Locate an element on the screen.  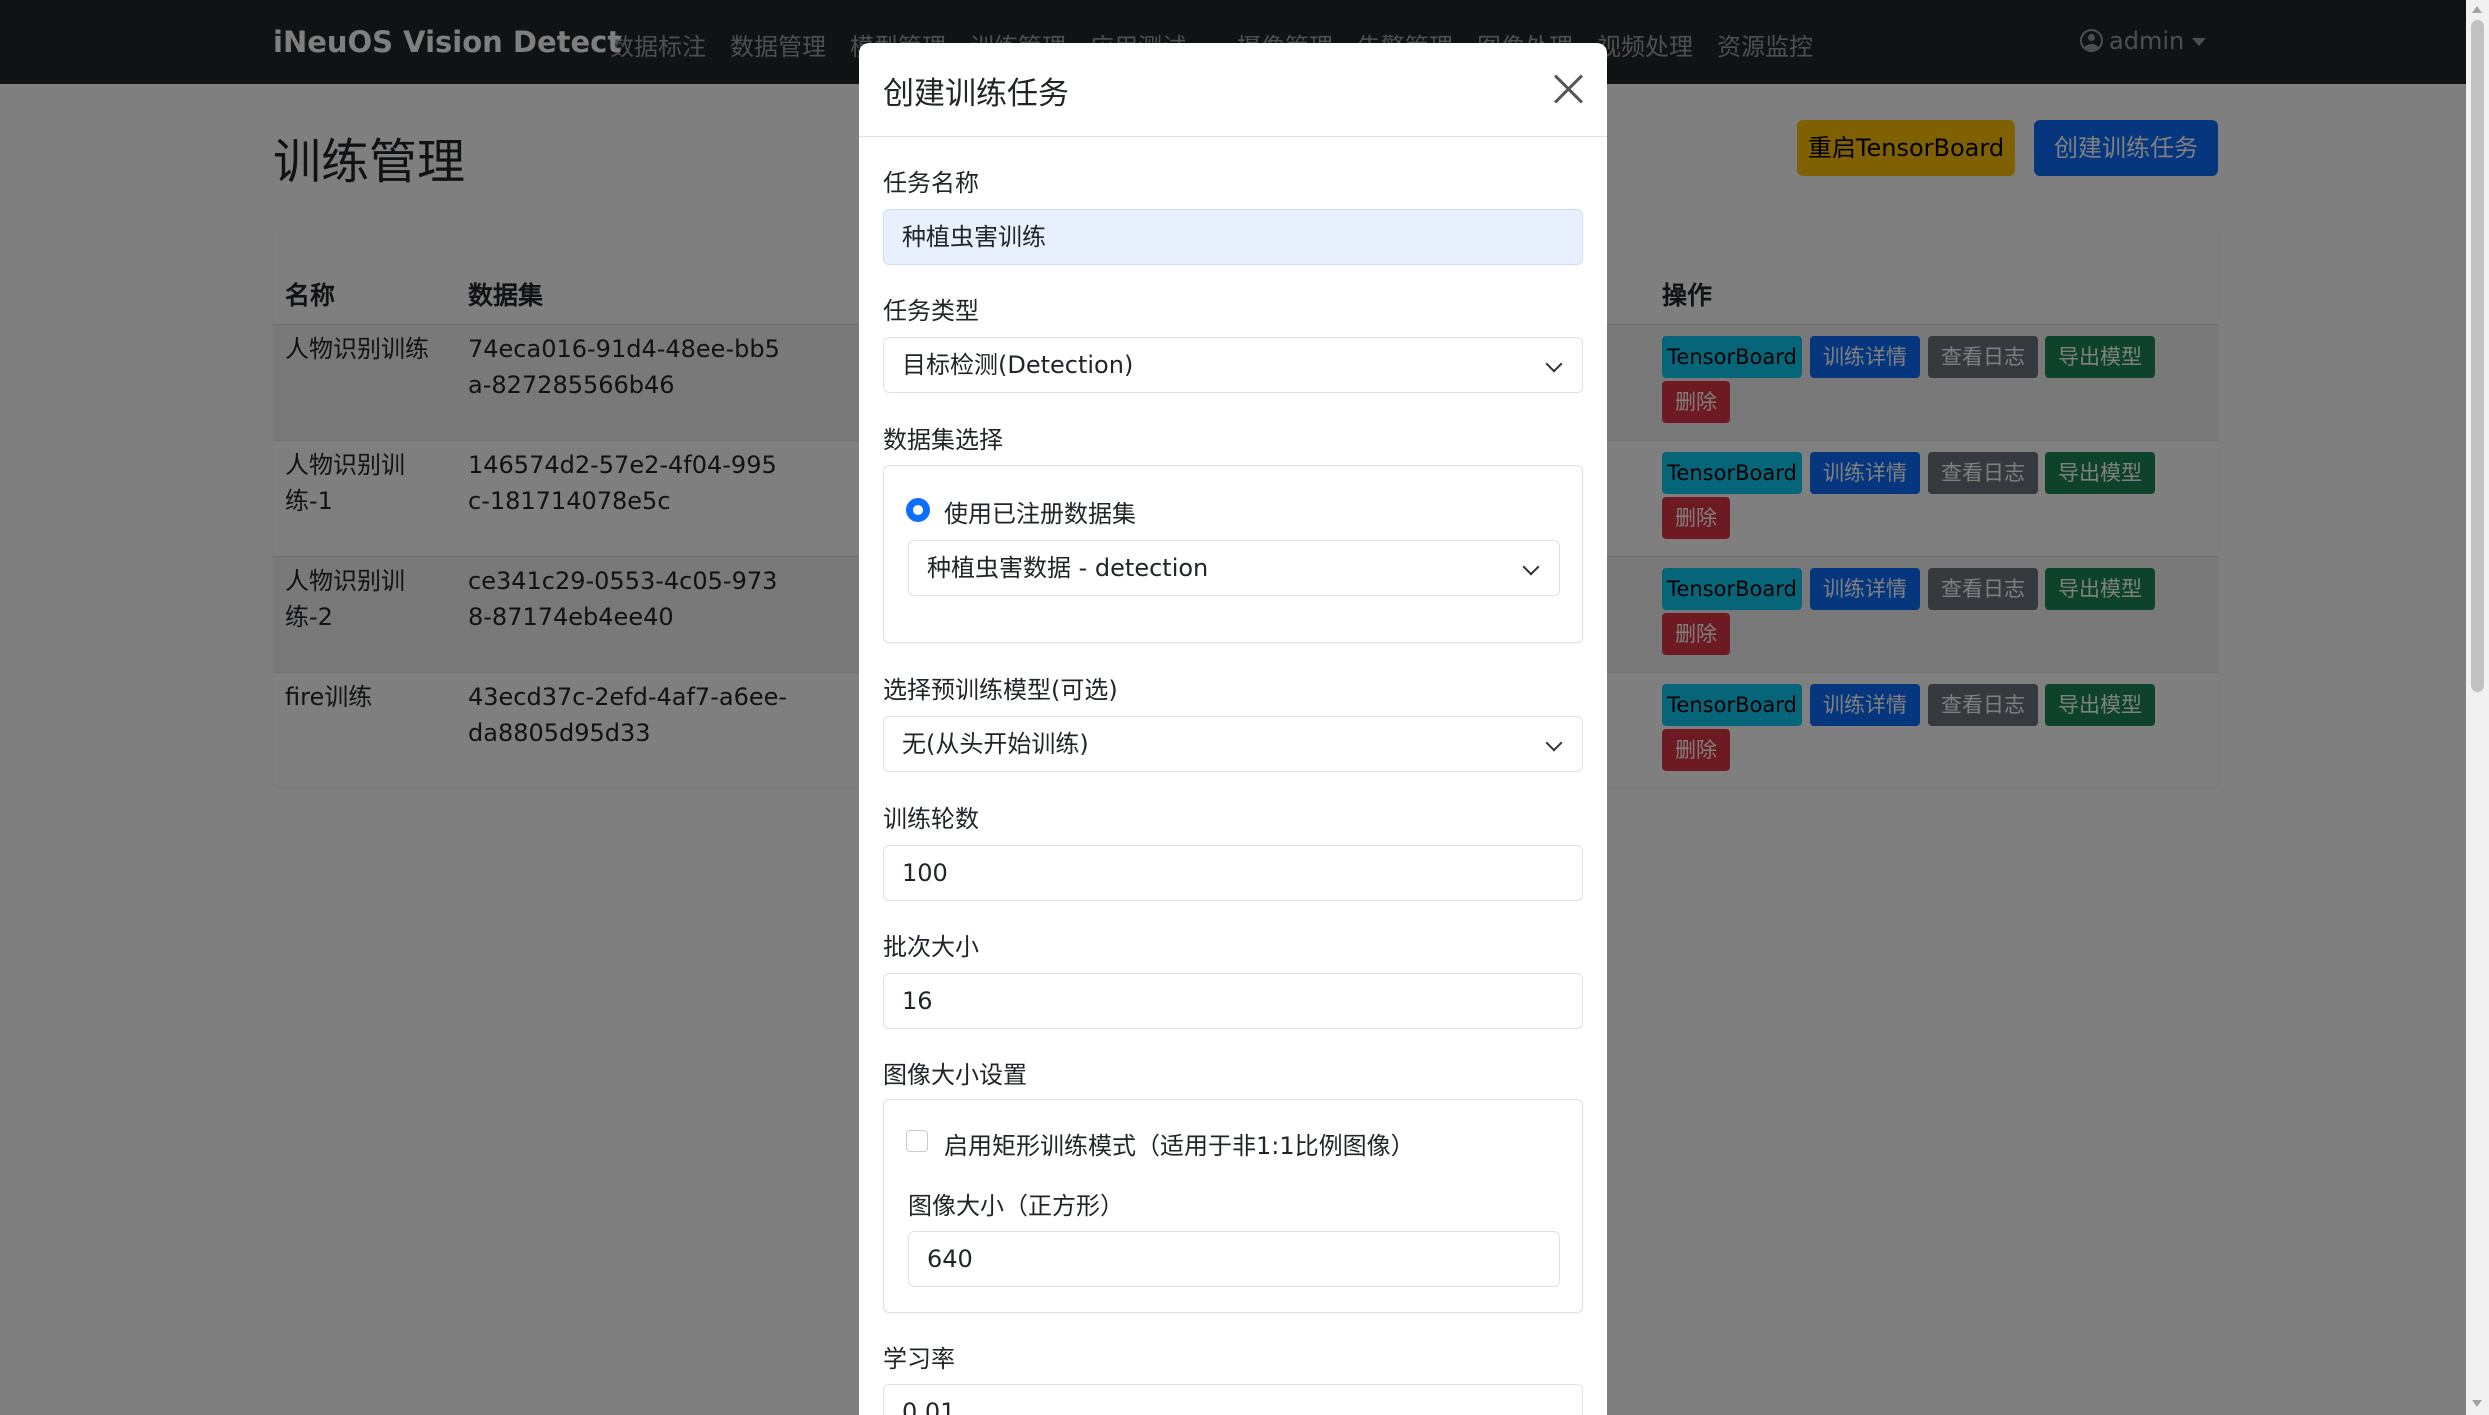
dataset-value: 种植虫害数据 - detection is located at coordinates (1068, 568).